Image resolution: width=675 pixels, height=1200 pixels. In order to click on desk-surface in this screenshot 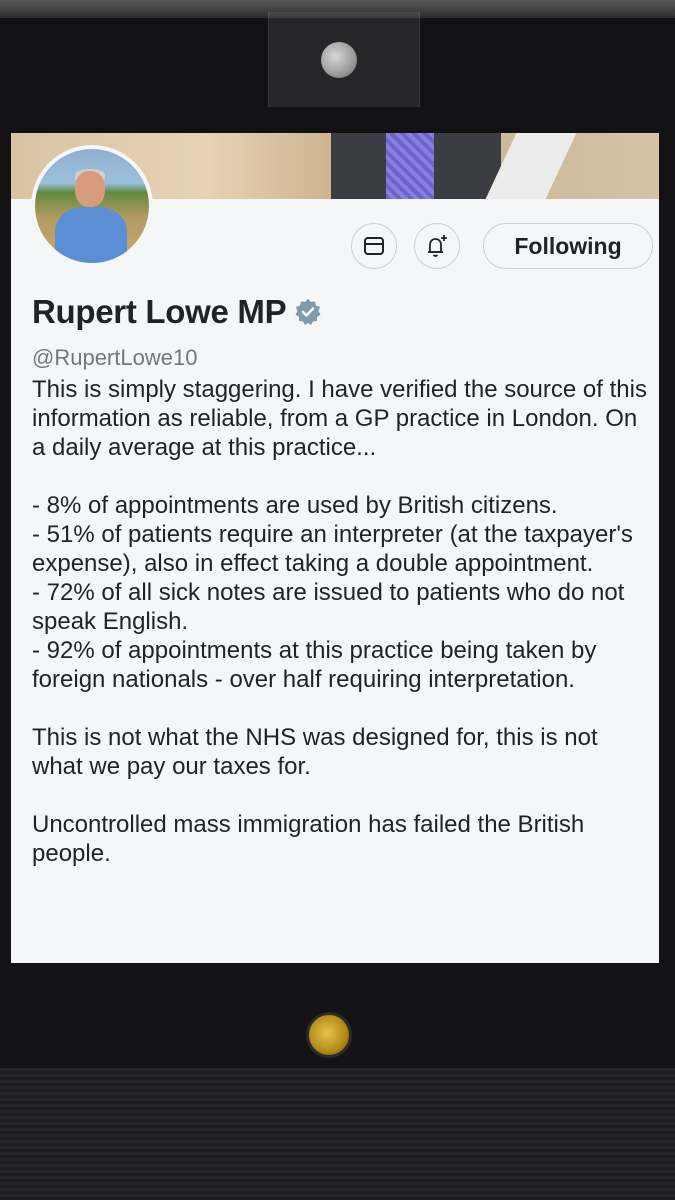, I will do `click(337, 1134)`.